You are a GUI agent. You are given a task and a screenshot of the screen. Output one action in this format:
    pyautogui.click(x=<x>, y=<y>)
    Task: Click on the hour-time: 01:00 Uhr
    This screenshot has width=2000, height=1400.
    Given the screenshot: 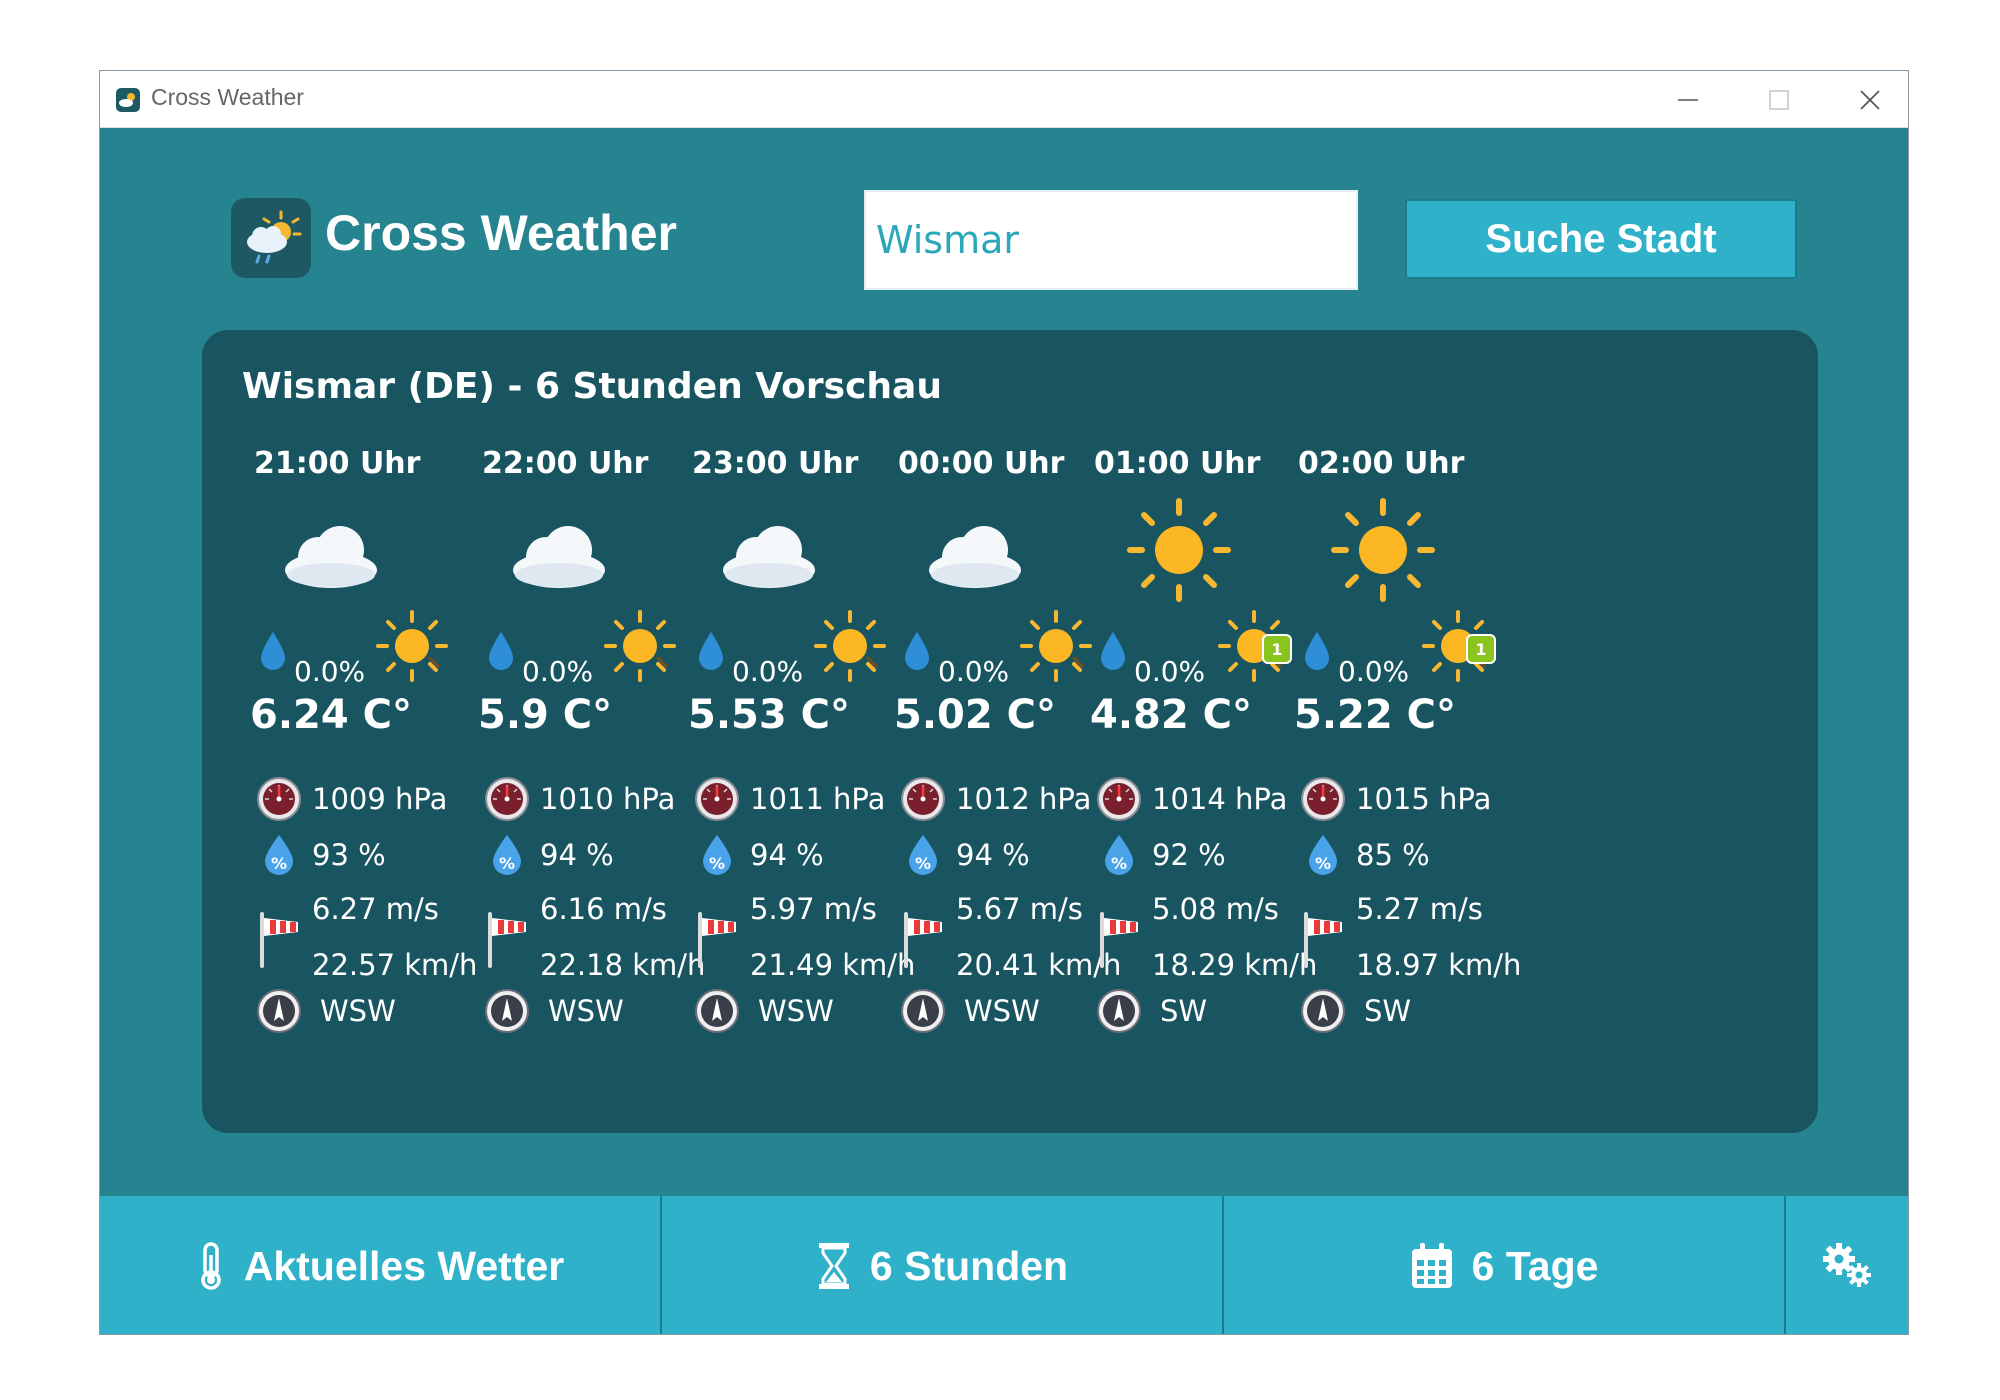 What is the action you would take?
    pyautogui.click(x=1177, y=463)
    